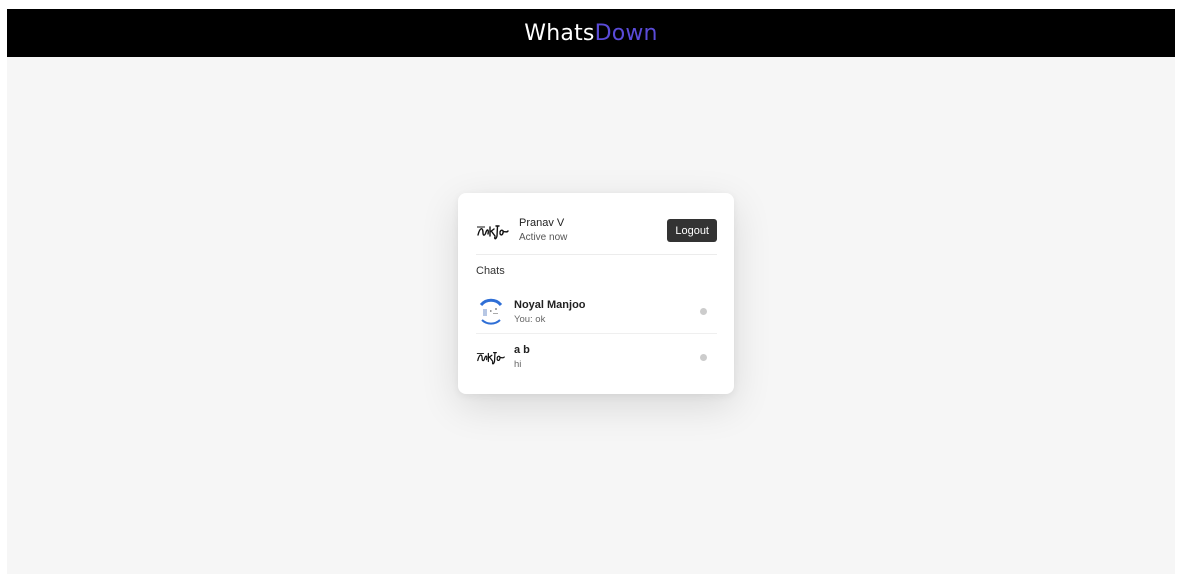 This screenshot has width=1182, height=574. I want to click on current-user-status: Active now, so click(543, 237).